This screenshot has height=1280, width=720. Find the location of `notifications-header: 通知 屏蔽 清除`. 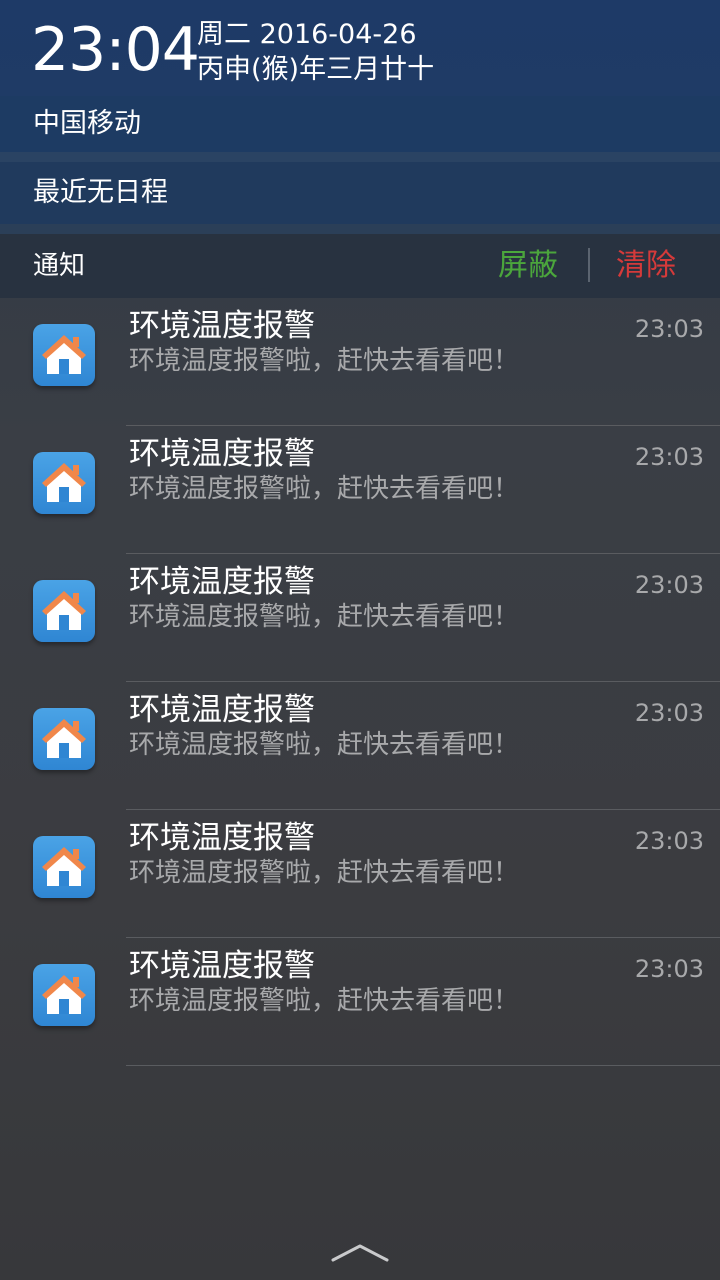

notifications-header: 通知 屏蔽 清除 is located at coordinates (360, 266).